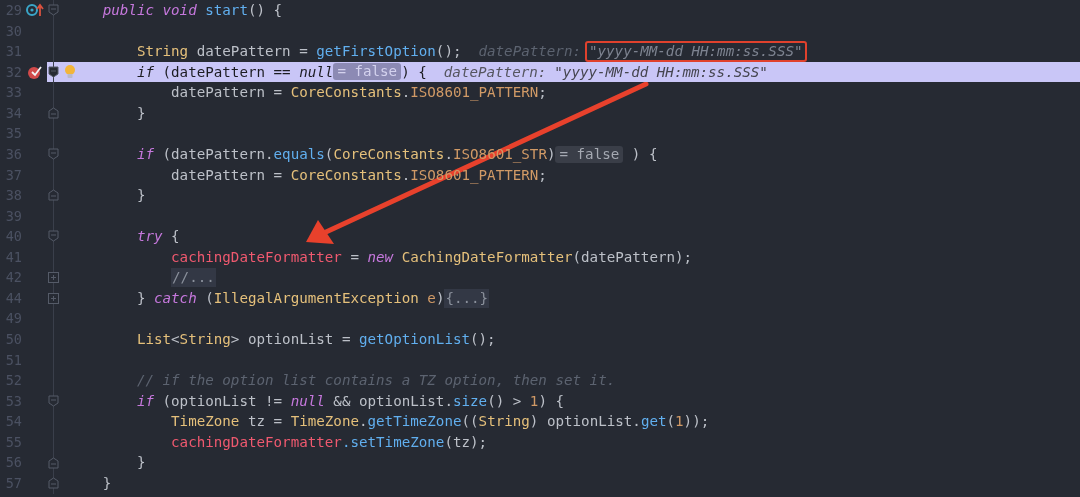 The width and height of the screenshot is (1080, 497). I want to click on code-text: if (optionList != null && optionList.size() > 1) {, so click(350, 401).